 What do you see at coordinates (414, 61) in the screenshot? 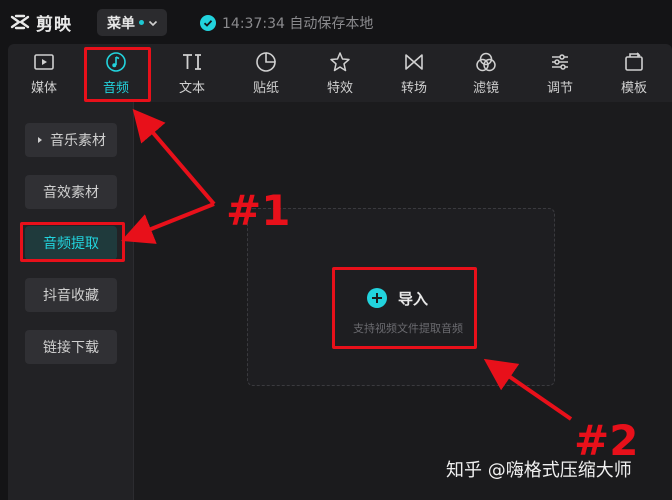
I see `transition-icon` at bounding box center [414, 61].